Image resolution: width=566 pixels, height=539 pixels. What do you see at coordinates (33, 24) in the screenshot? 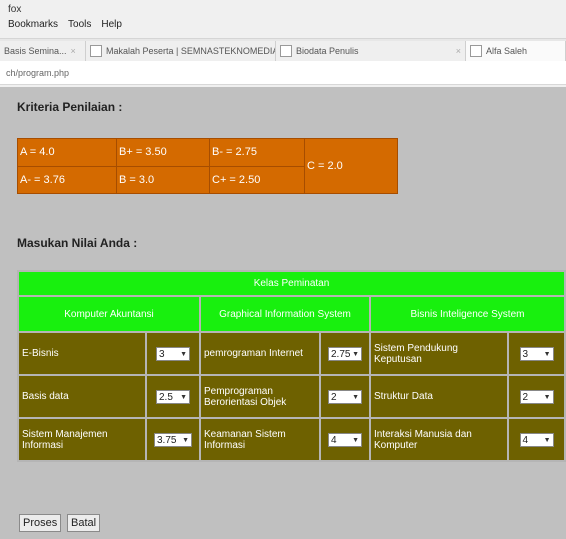
I see `menu-bookmarks: Bookmarks` at bounding box center [33, 24].